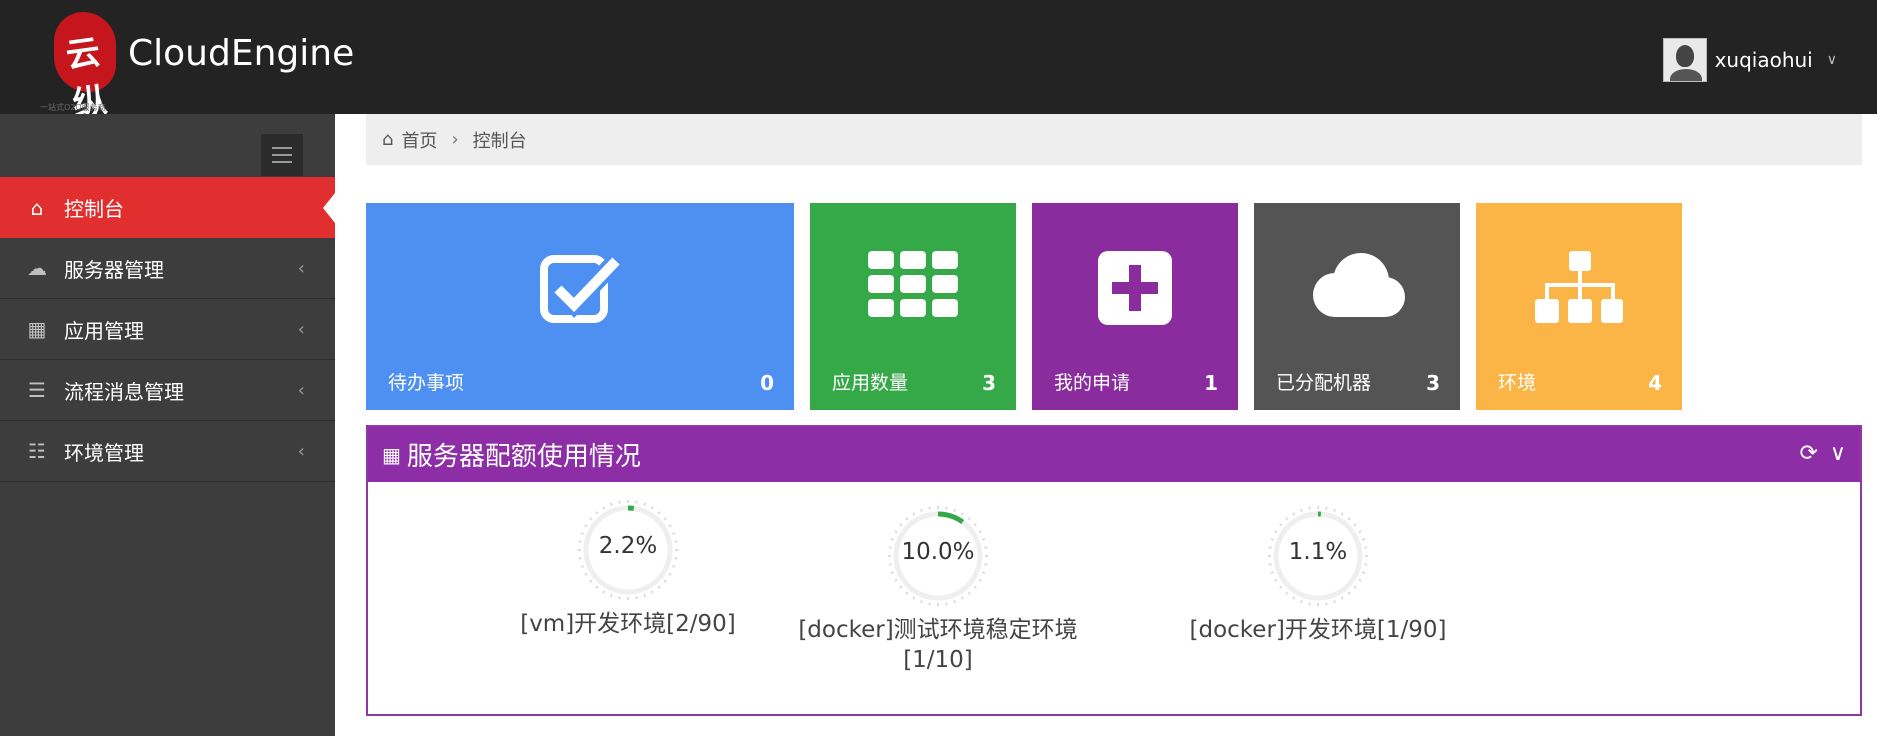  I want to click on tile-count: 0, so click(767, 383).